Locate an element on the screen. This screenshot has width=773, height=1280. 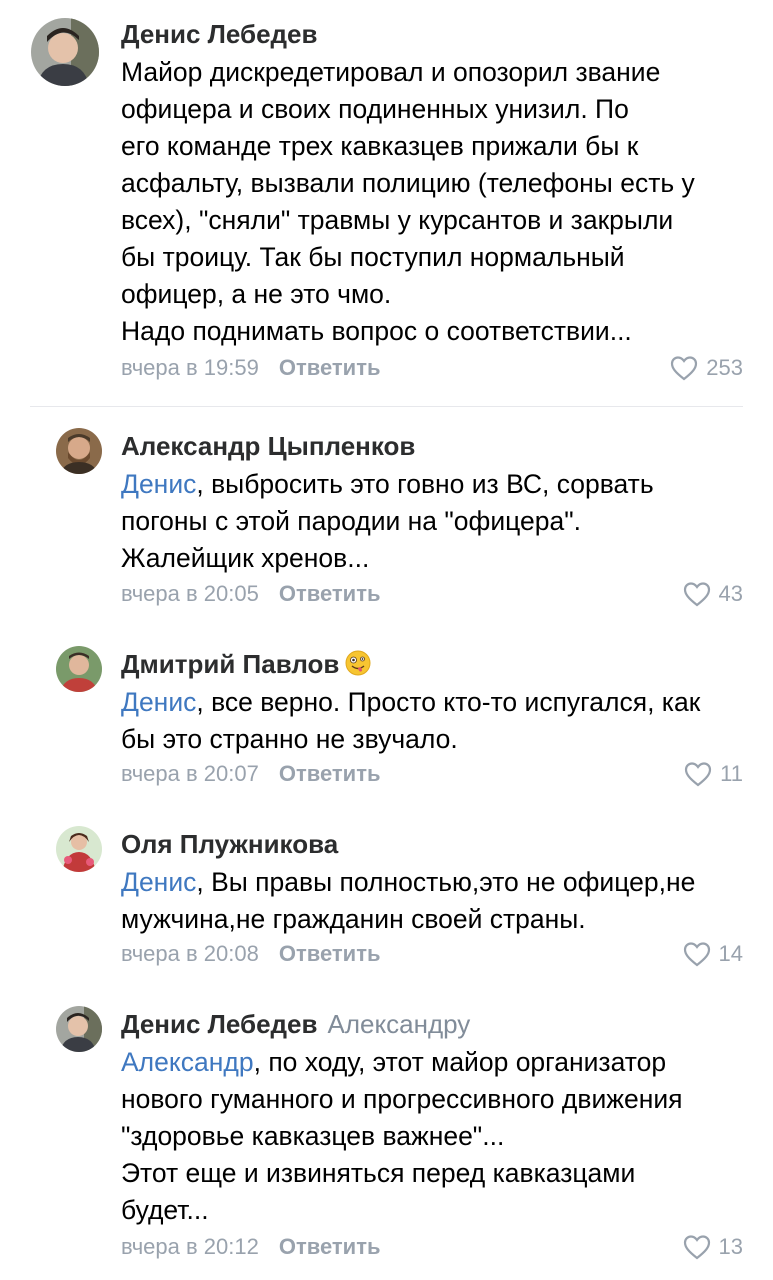
like-button: 253 is located at coordinates (706, 368).